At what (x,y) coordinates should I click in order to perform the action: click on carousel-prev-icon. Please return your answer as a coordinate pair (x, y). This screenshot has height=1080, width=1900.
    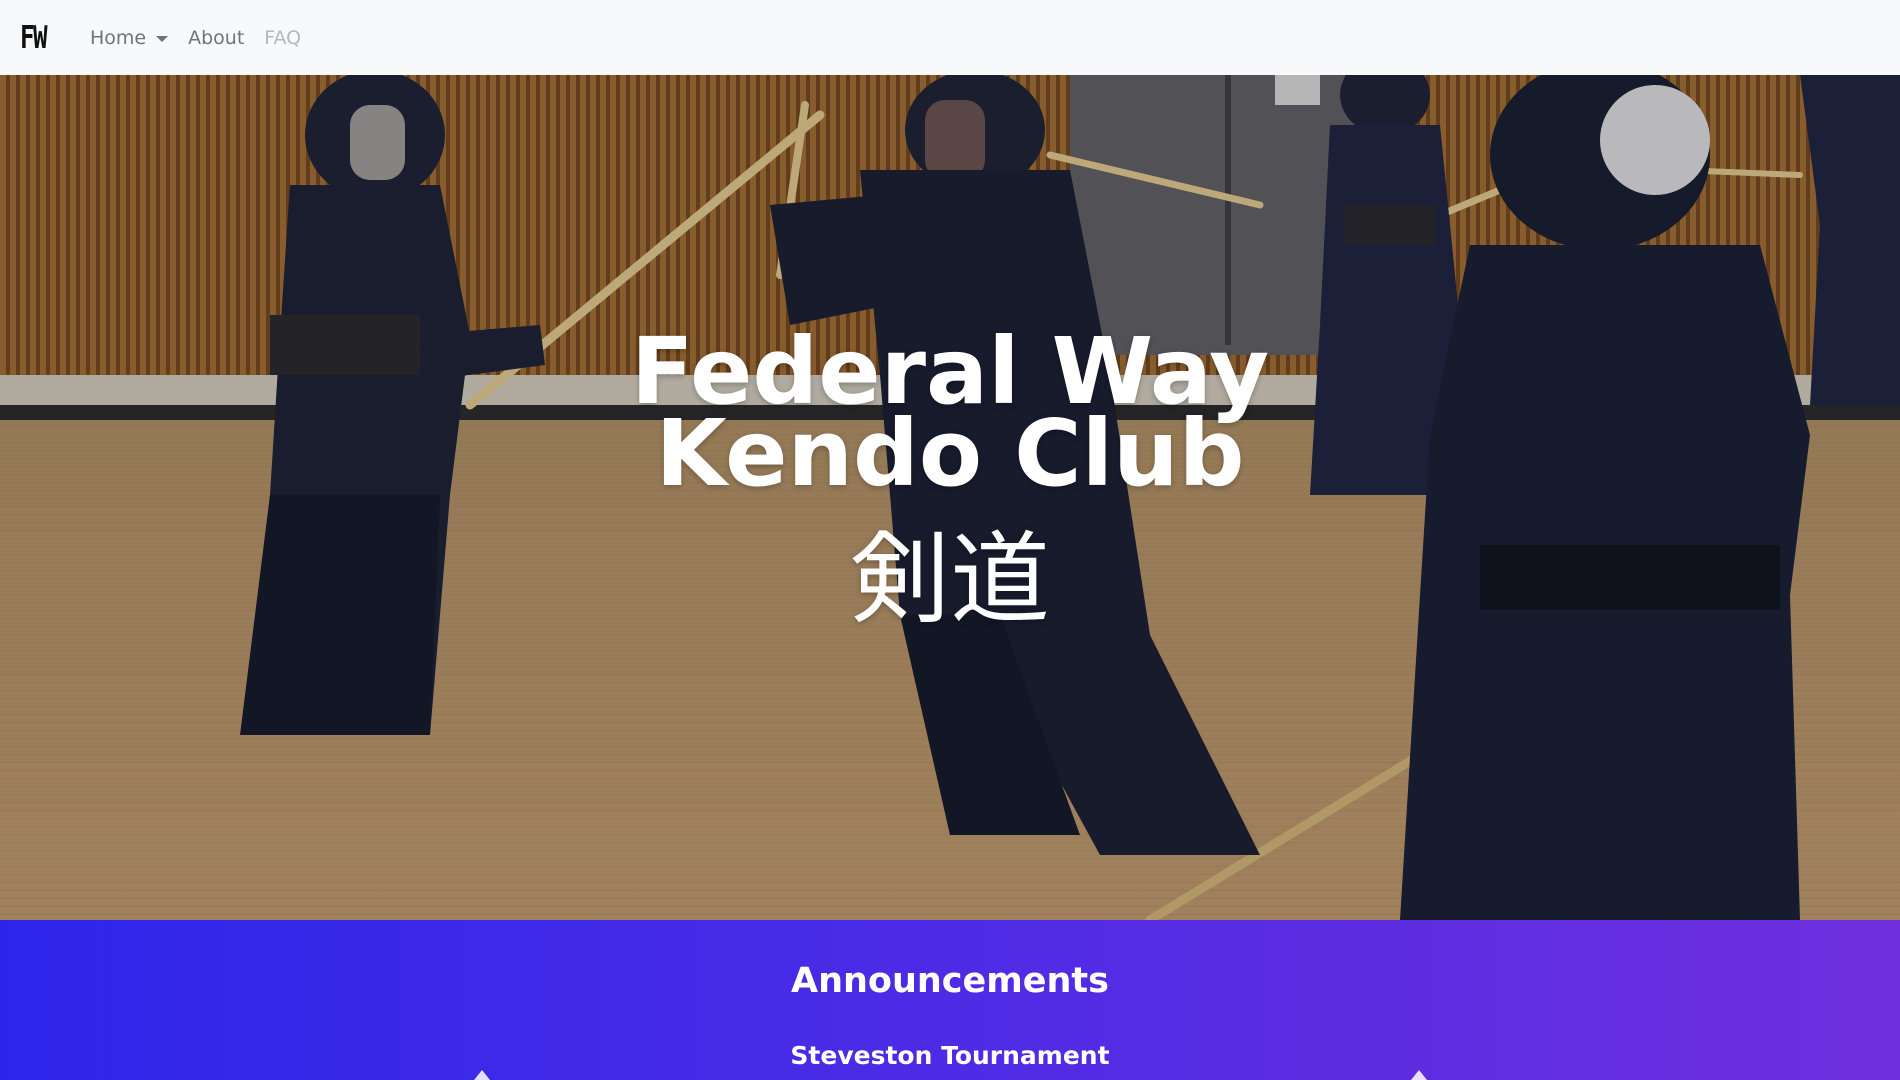
    Looking at the image, I should click on (482, 1075).